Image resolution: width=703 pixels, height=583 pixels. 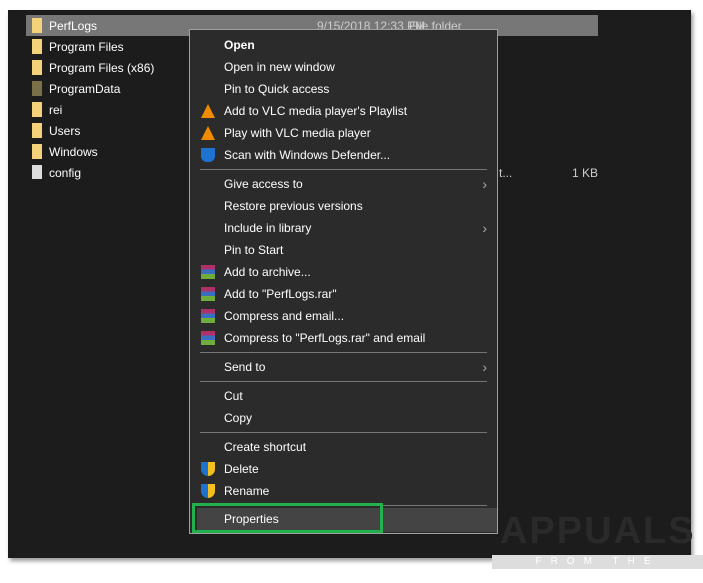 What do you see at coordinates (233, 396) in the screenshot?
I see `menu-item-label: Cut` at bounding box center [233, 396].